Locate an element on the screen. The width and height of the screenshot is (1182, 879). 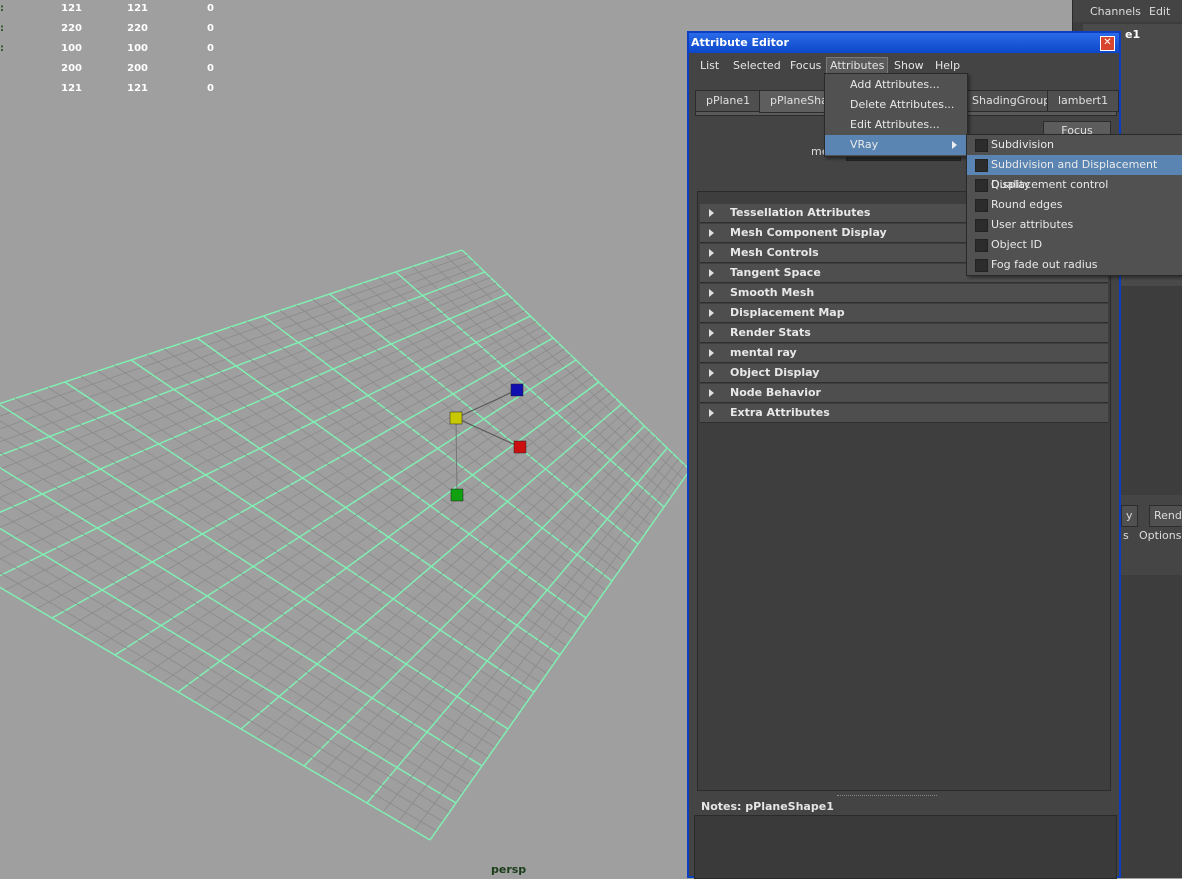
section-label: Extra Attributes is located at coordinates (780, 412).